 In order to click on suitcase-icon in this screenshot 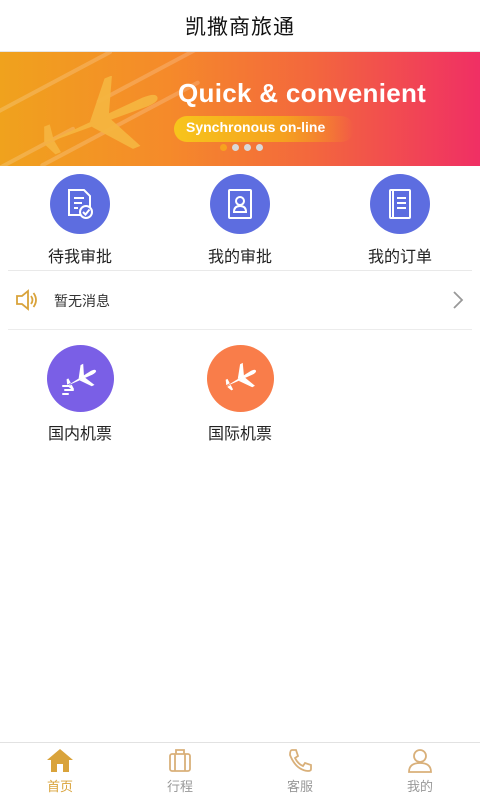, I will do `click(180, 760)`.